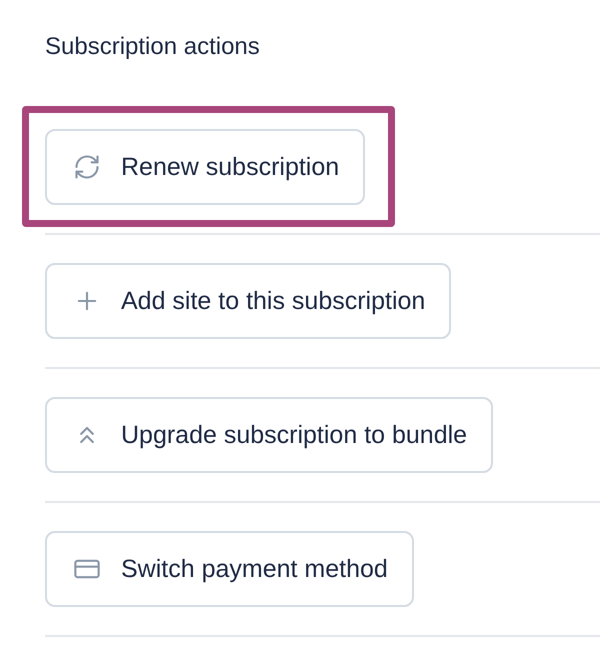 This screenshot has width=600, height=657. Describe the element at coordinates (229, 569) in the screenshot. I see `action-button: Switch payment method` at that location.